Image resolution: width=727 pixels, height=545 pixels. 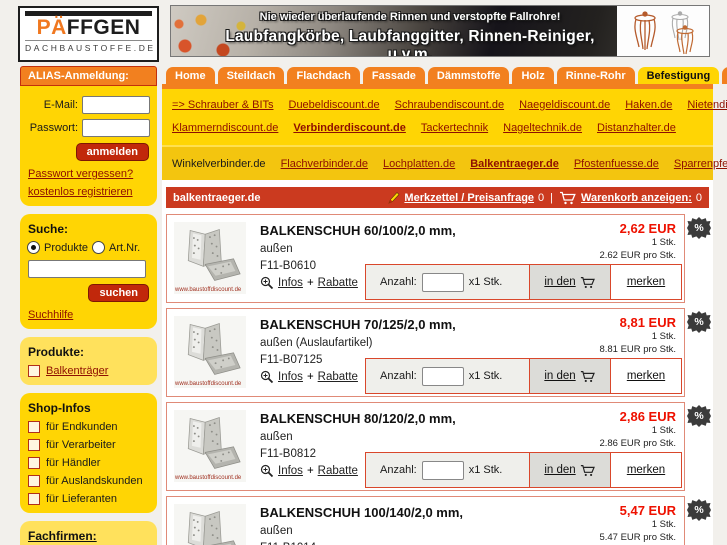 I want to click on password-label: Passwort:, so click(x=53, y=128).